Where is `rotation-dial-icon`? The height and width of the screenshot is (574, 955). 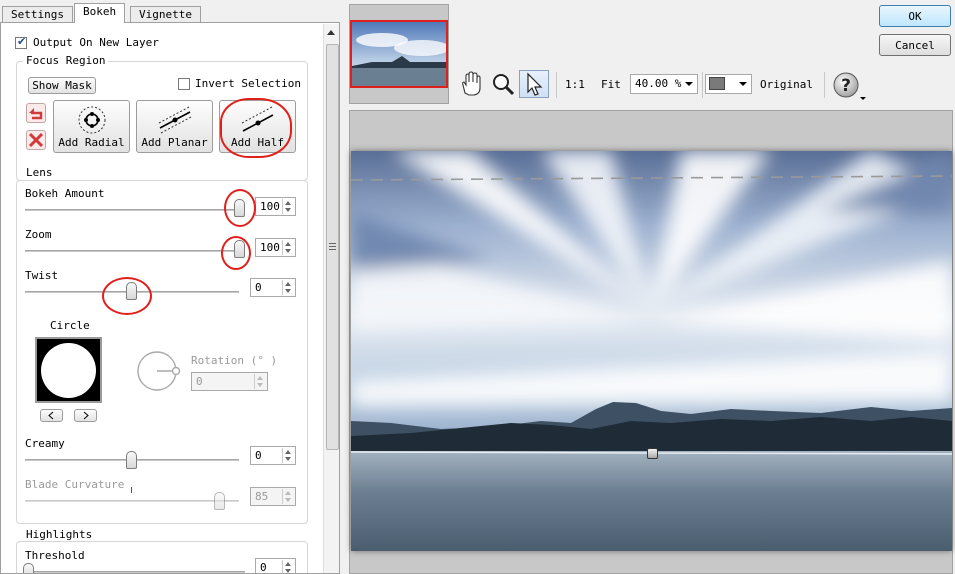 rotation-dial-icon is located at coordinates (159, 371).